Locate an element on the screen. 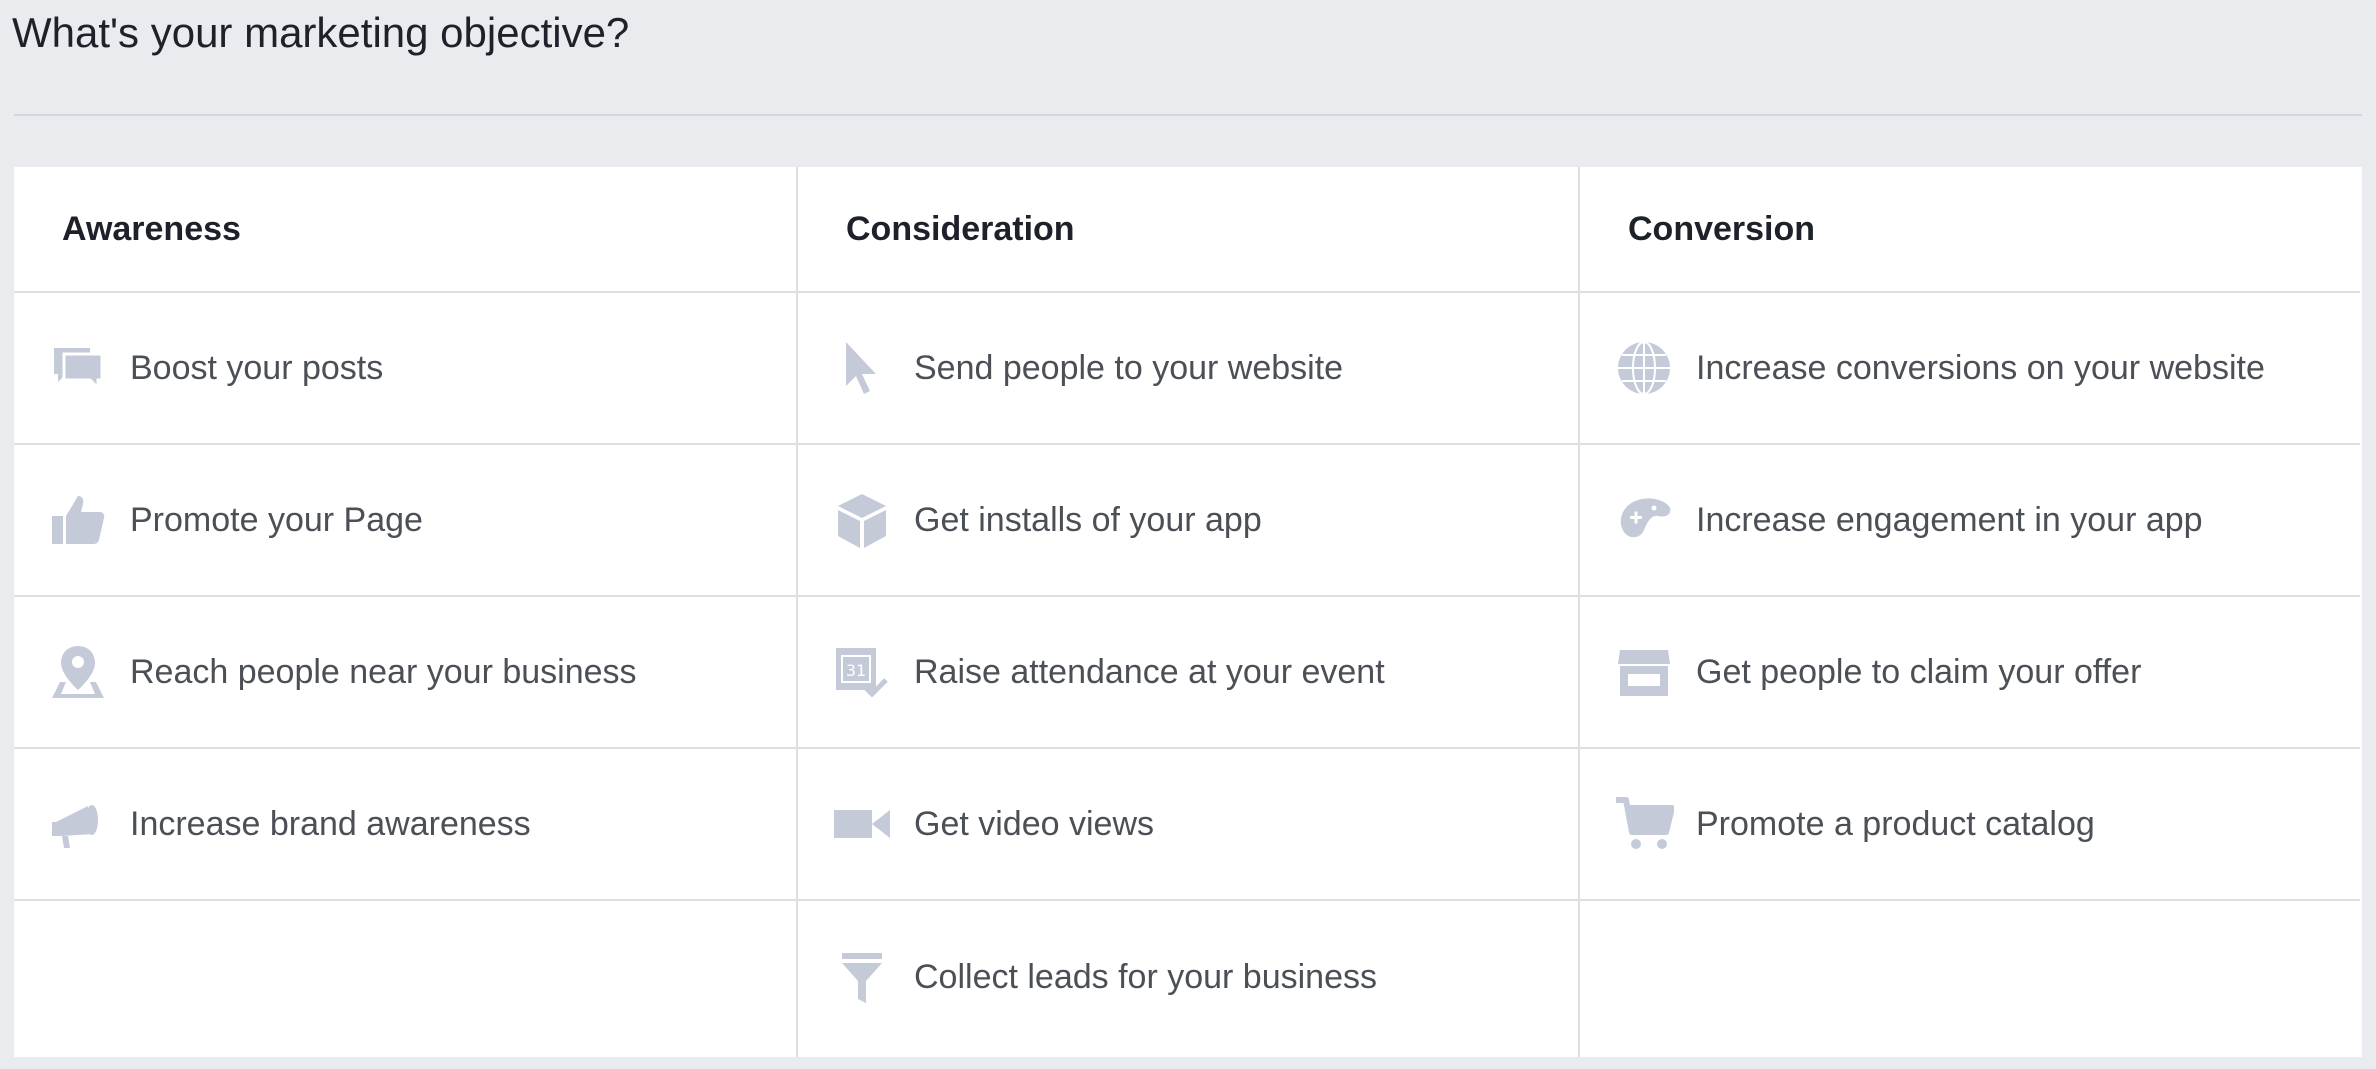 The height and width of the screenshot is (1069, 2376). objective-label: Get people to claim your offer is located at coordinates (1919, 671).